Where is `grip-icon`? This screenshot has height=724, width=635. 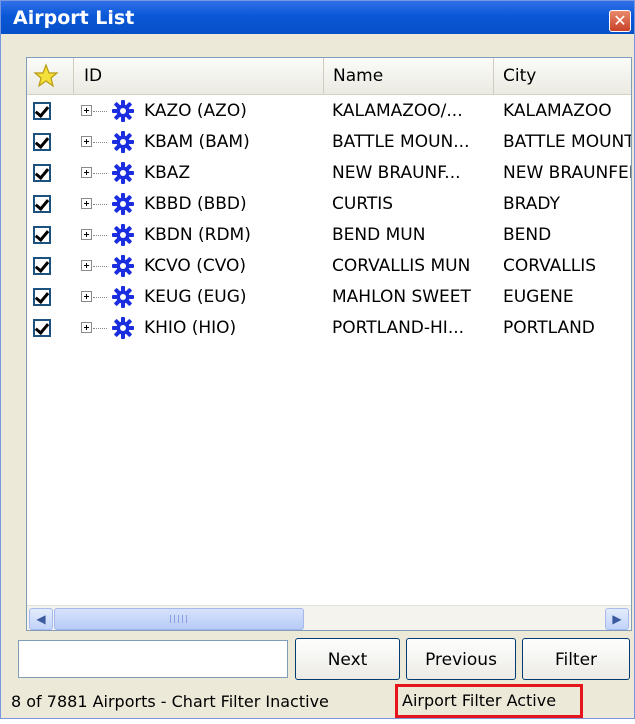
grip-icon is located at coordinates (179, 619).